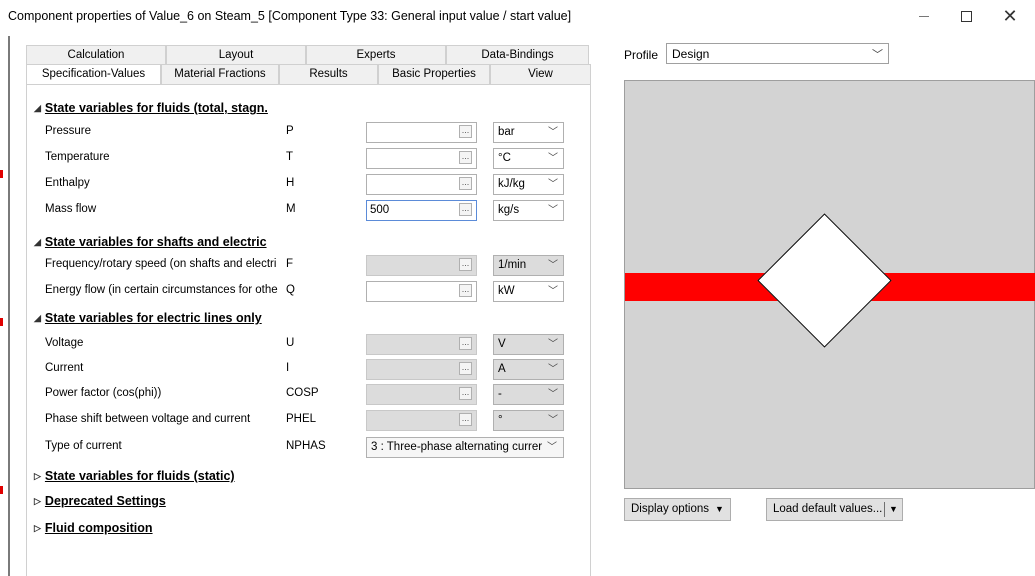 Image resolution: width=1035 pixels, height=576 pixels. Describe the element at coordinates (528, 394) in the screenshot. I see `powerfactor-unit-select: - ﹀` at that location.